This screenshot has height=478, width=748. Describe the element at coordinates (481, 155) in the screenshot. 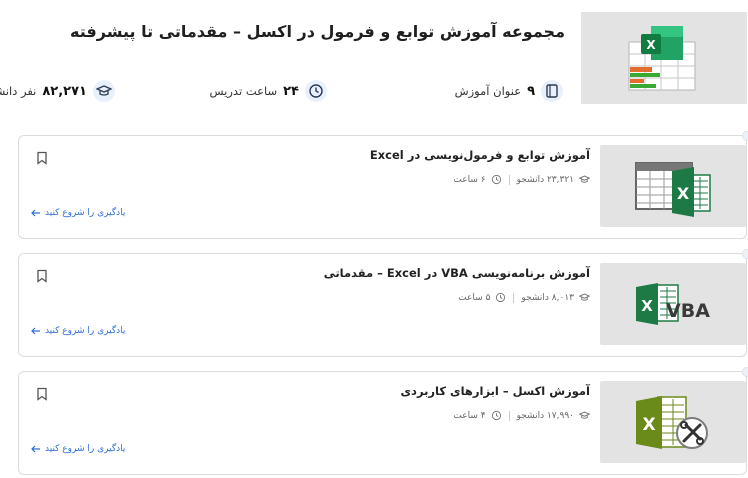

I see `course-title: آموزش توابع و فرمول‌نویسی در Excel` at that location.